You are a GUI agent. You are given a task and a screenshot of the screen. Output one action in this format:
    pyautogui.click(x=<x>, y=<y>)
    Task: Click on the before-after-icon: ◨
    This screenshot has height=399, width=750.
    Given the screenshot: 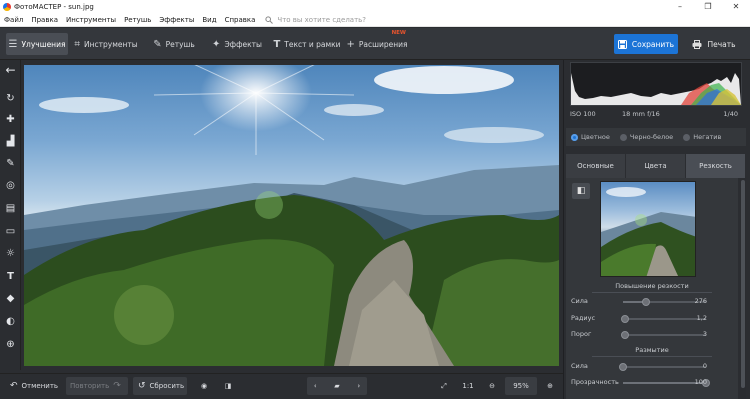 What is the action you would take?
    pyautogui.click(x=228, y=386)
    